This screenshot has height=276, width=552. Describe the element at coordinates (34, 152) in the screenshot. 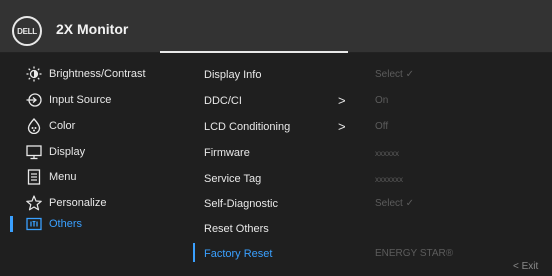

I see `display-icon` at that location.